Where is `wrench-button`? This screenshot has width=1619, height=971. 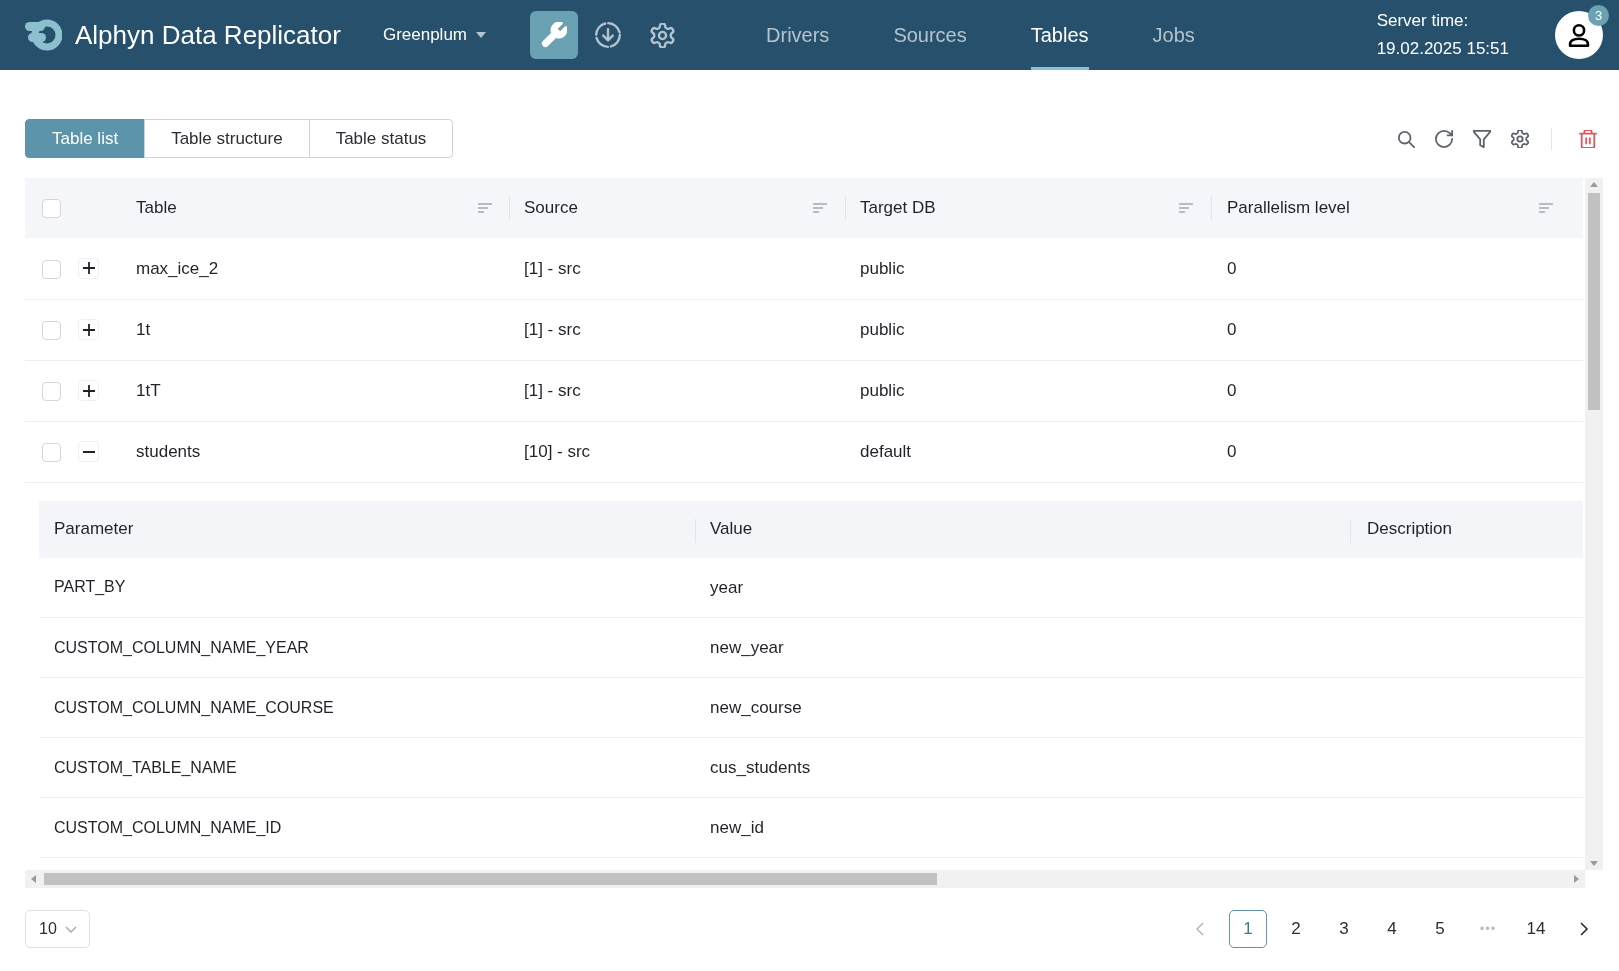
wrench-button is located at coordinates (554, 35).